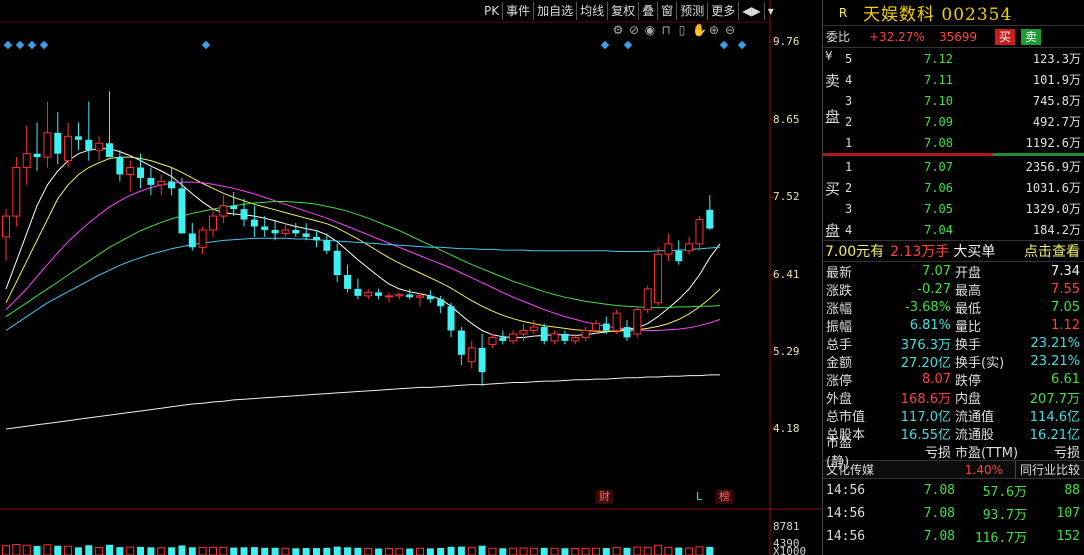  Describe the element at coordinates (953, 79) in the screenshot. I see `sell-row: 4 7.11 101.9万` at that location.